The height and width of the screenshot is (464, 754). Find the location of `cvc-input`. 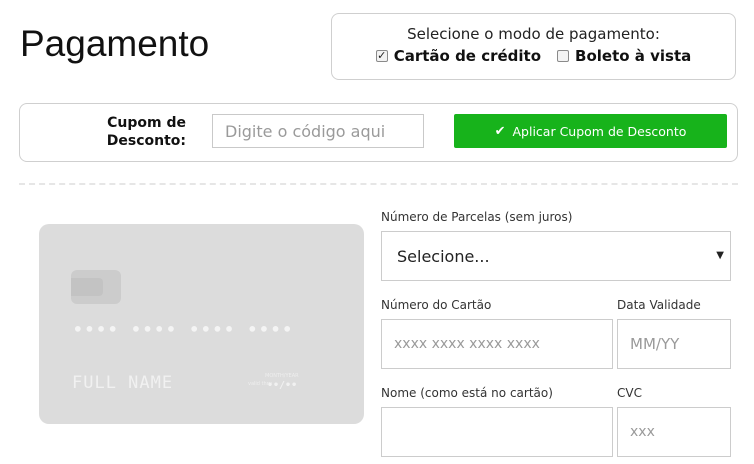

cvc-input is located at coordinates (674, 432).